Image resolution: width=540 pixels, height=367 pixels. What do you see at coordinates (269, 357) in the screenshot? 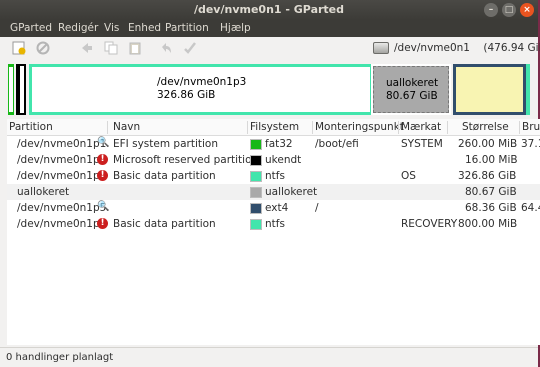
I see `status-bar: 0 handlinger planlagt` at bounding box center [269, 357].